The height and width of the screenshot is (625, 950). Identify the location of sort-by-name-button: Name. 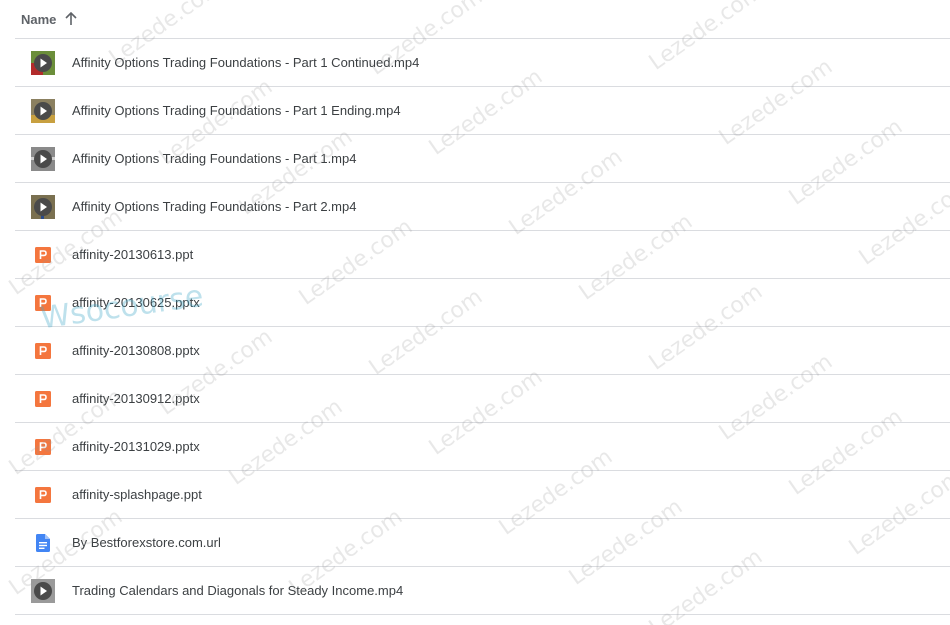
(49, 19).